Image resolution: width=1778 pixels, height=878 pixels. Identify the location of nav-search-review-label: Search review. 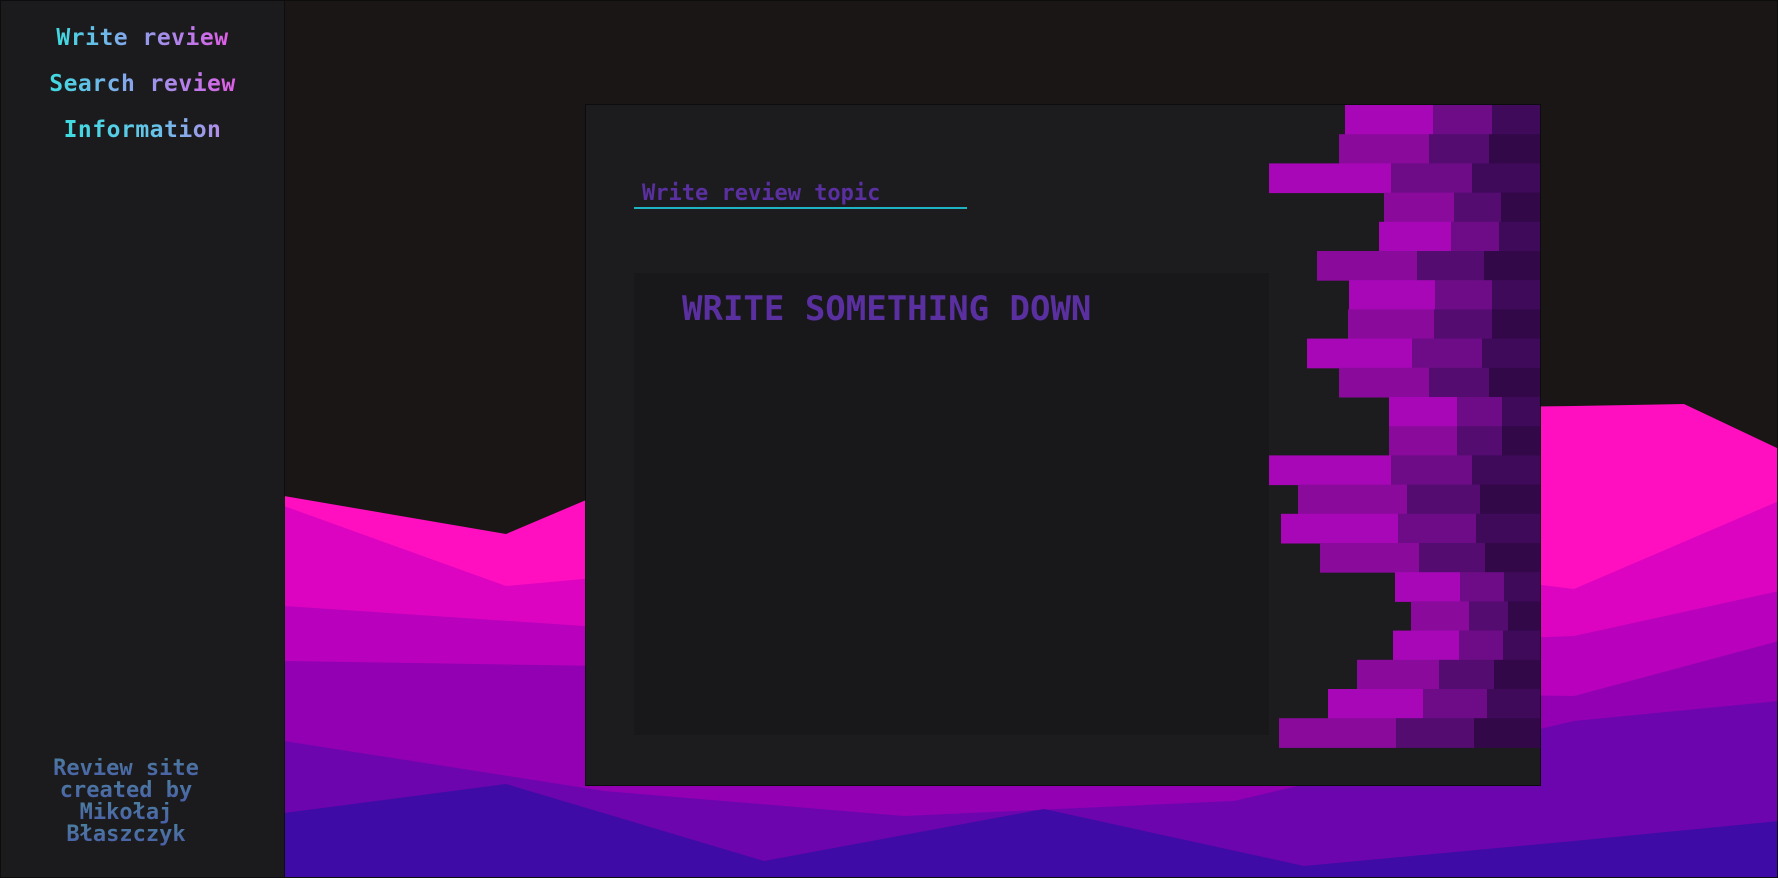
(142, 84).